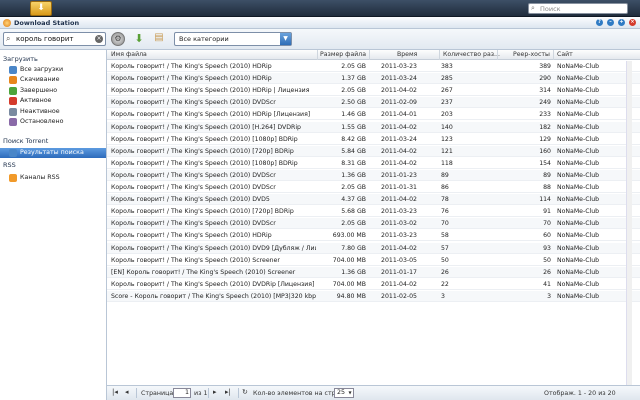 The width and height of the screenshot is (640, 400). Describe the element at coordinates (445, 248) in the screenshot. I see `table-cell: 57` at that location.